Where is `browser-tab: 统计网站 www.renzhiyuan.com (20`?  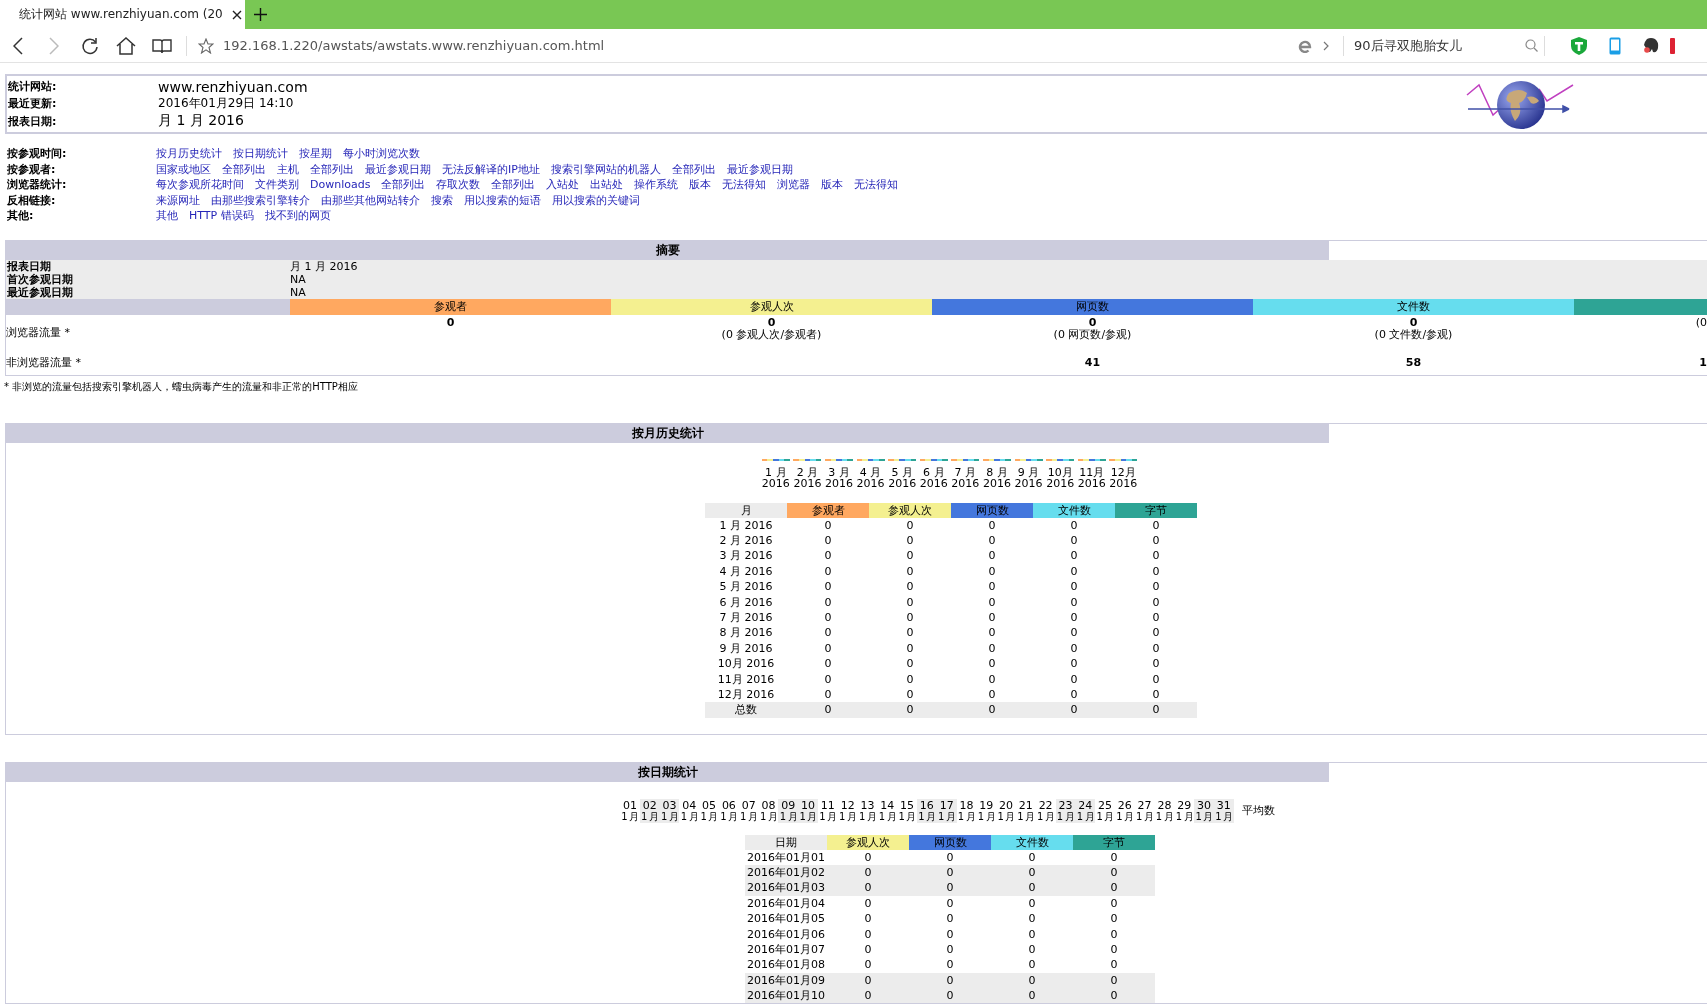 browser-tab: 统计网站 www.renzhiyuan.com (20 is located at coordinates (122, 14).